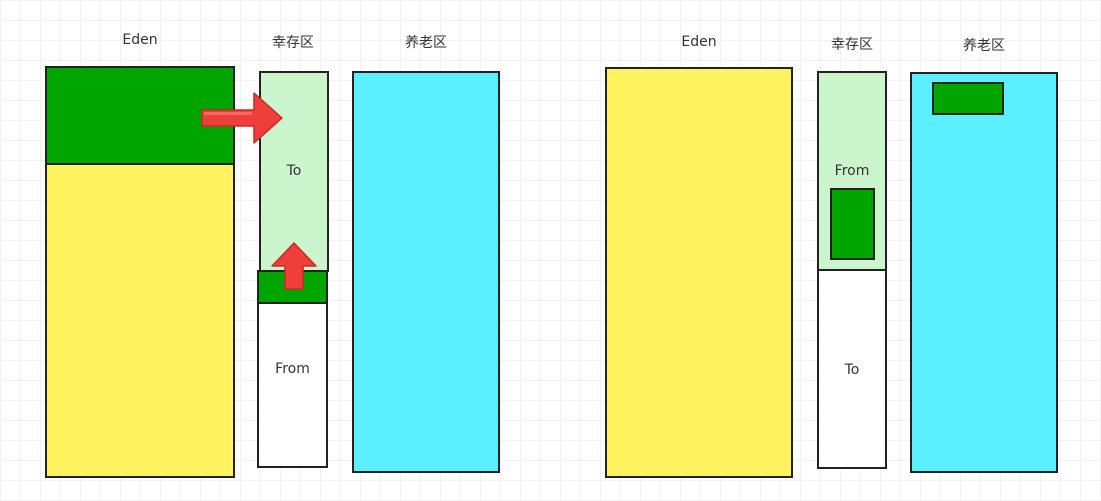  Describe the element at coordinates (852, 171) in the screenshot. I see `right-from-label: From` at that location.